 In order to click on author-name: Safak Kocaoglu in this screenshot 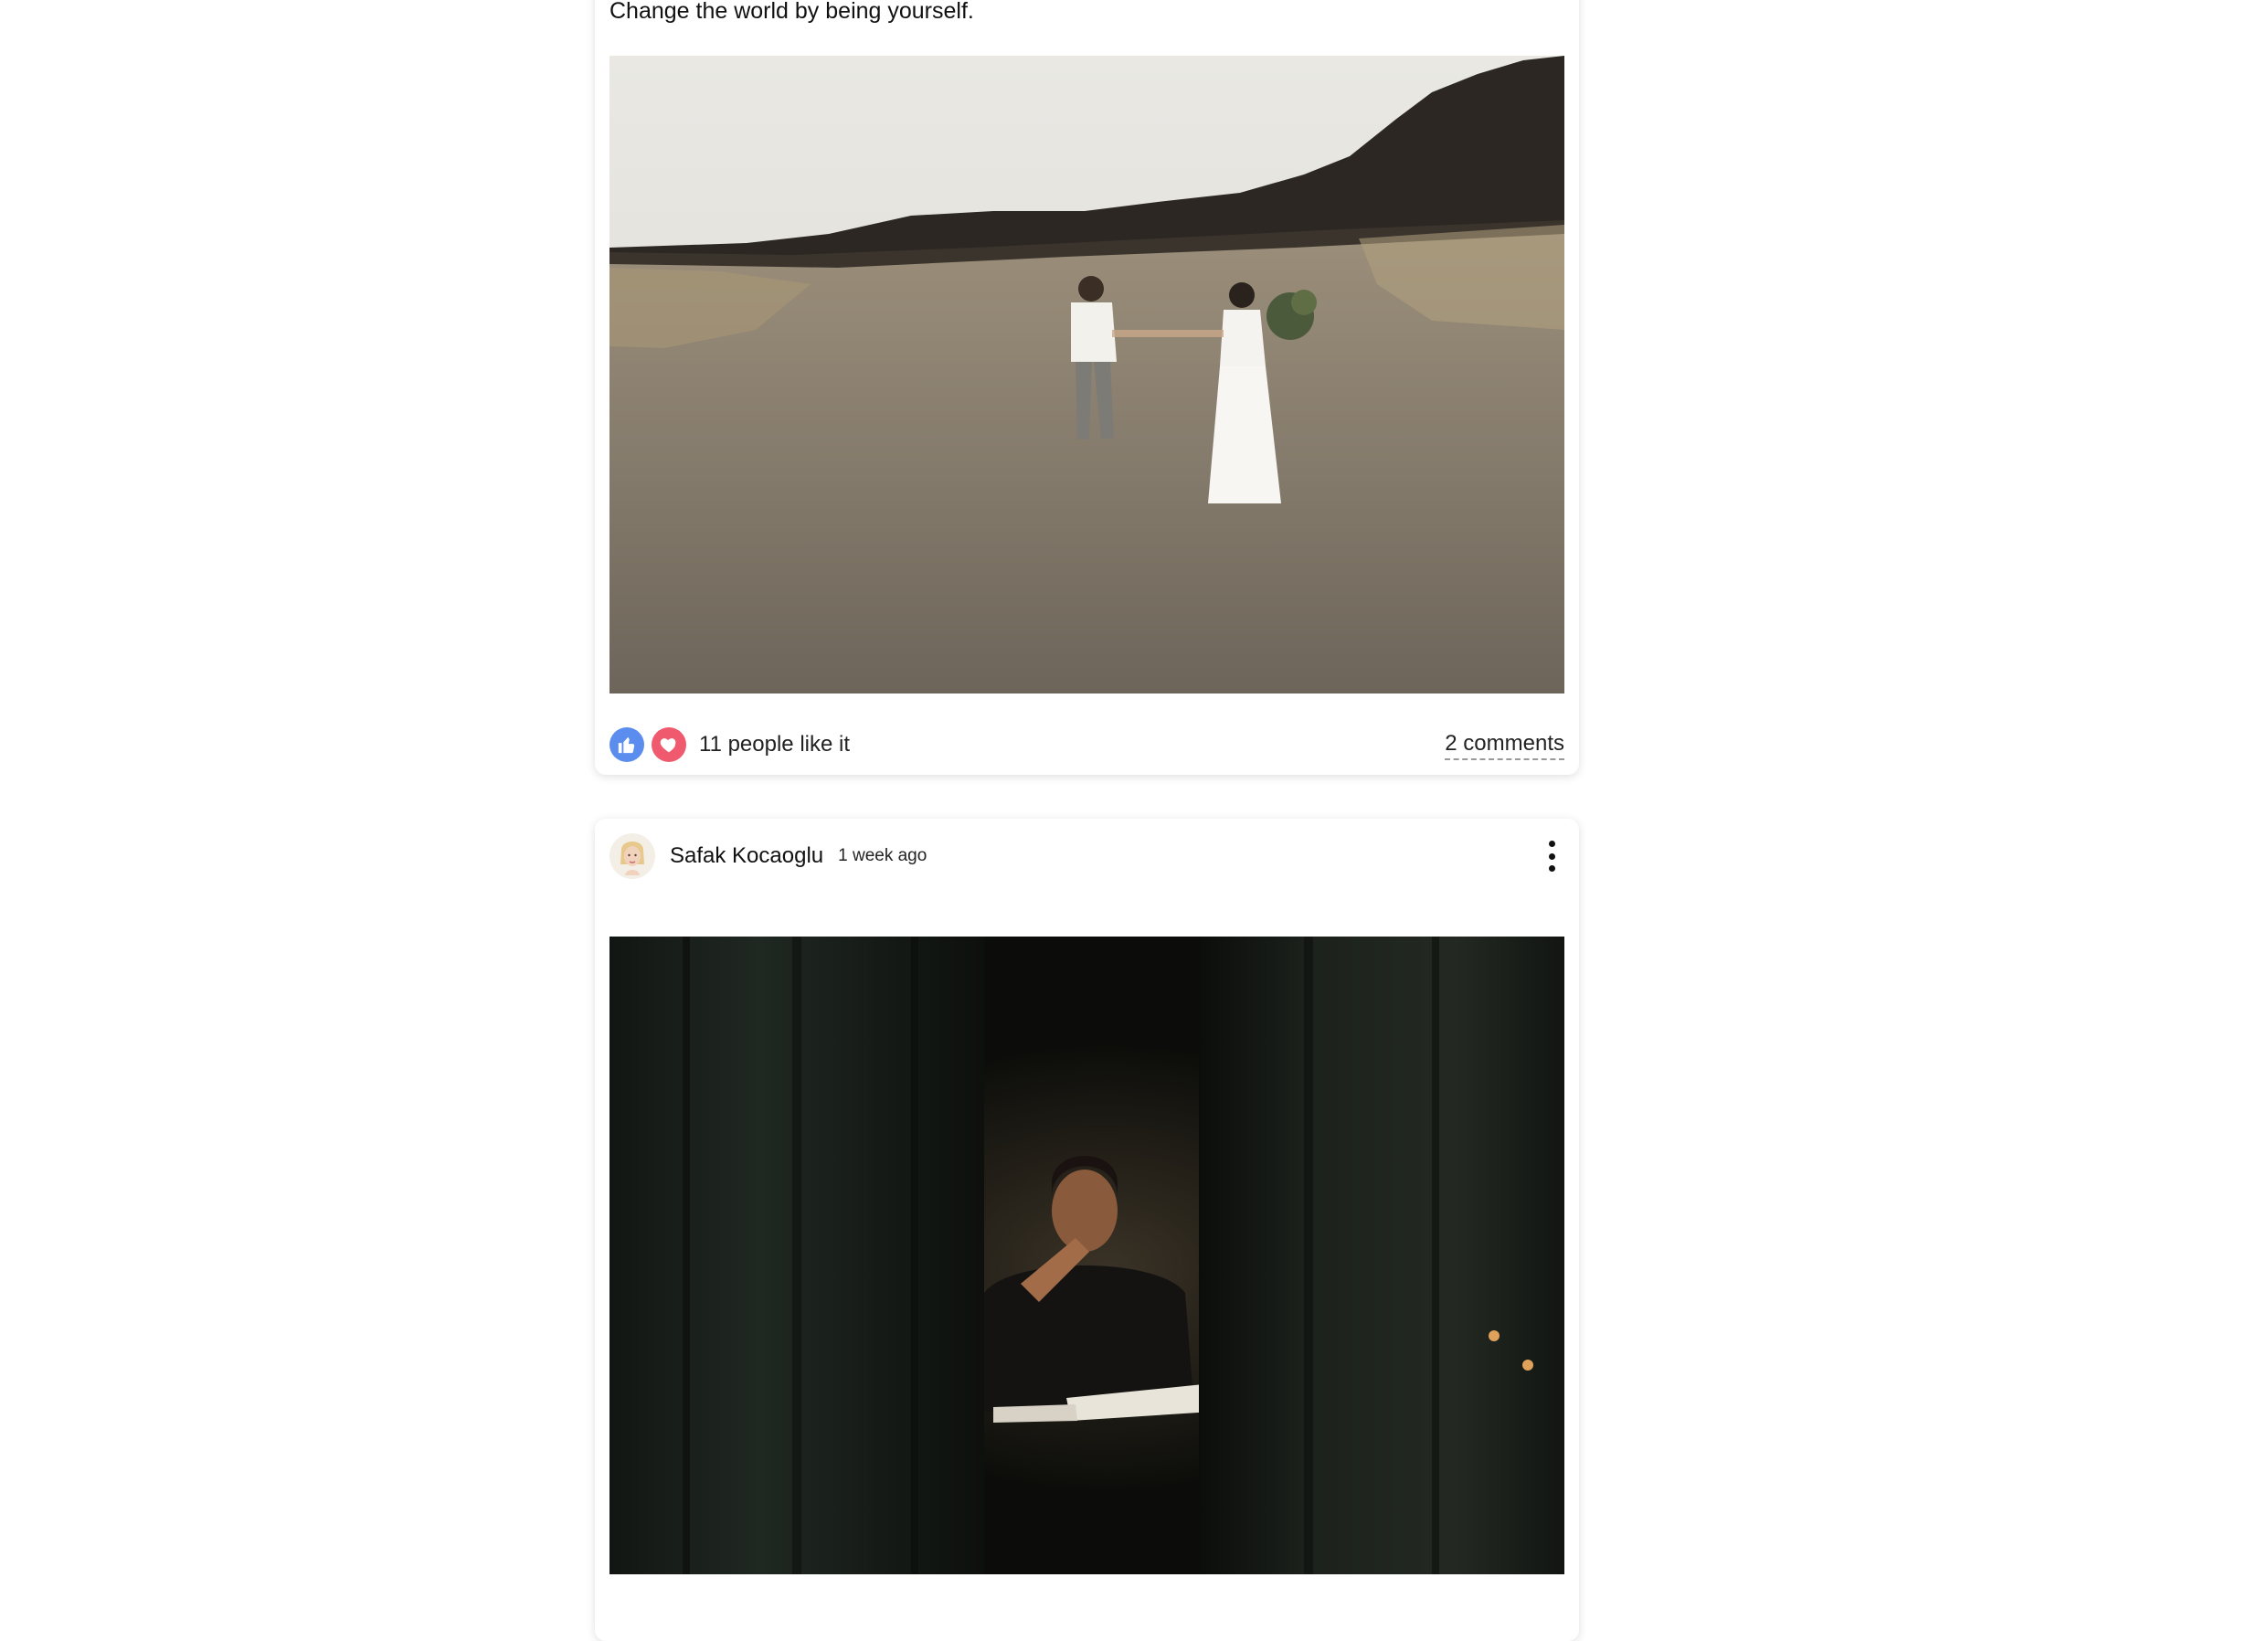, I will do `click(746, 856)`.